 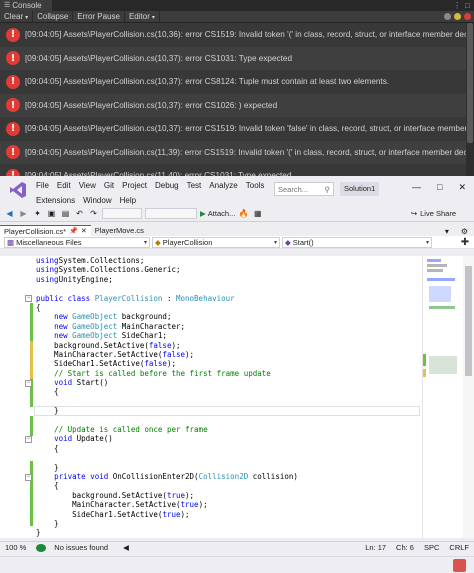 What do you see at coordinates (468, 397) in the screenshot?
I see `editor-vertical-scrollbar` at bounding box center [468, 397].